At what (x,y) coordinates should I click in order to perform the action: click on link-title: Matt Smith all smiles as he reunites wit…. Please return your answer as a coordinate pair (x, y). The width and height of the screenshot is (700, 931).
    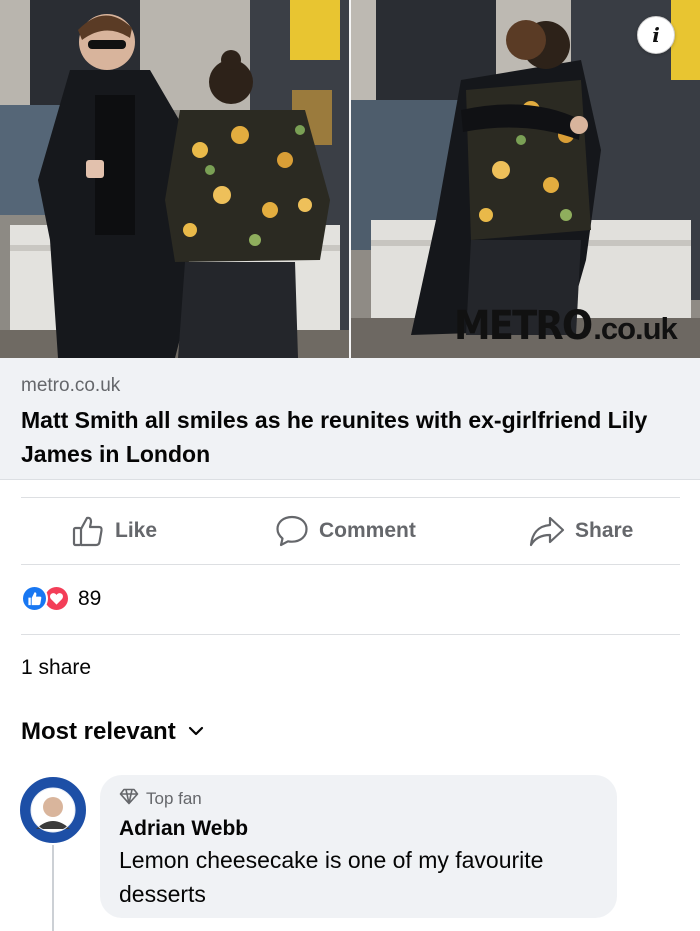
    Looking at the image, I should click on (350, 437).